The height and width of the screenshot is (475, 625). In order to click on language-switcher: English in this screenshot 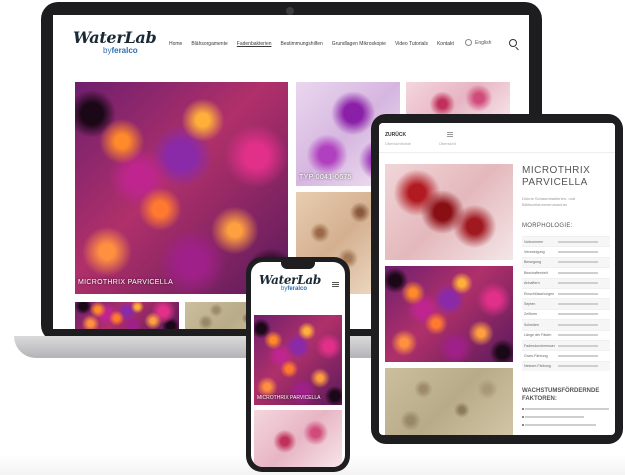, I will do `click(478, 42)`.